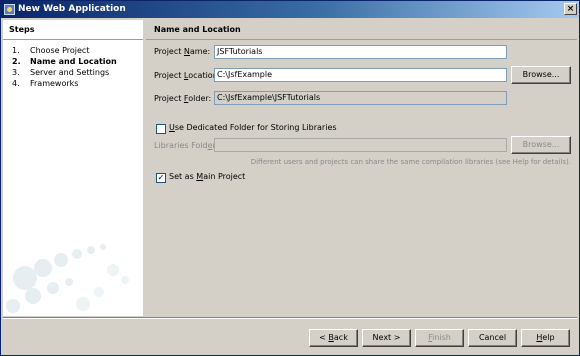 The width and height of the screenshot is (580, 356). Describe the element at coordinates (67, 278) in the screenshot. I see `decorative-swirl-graphic` at that location.